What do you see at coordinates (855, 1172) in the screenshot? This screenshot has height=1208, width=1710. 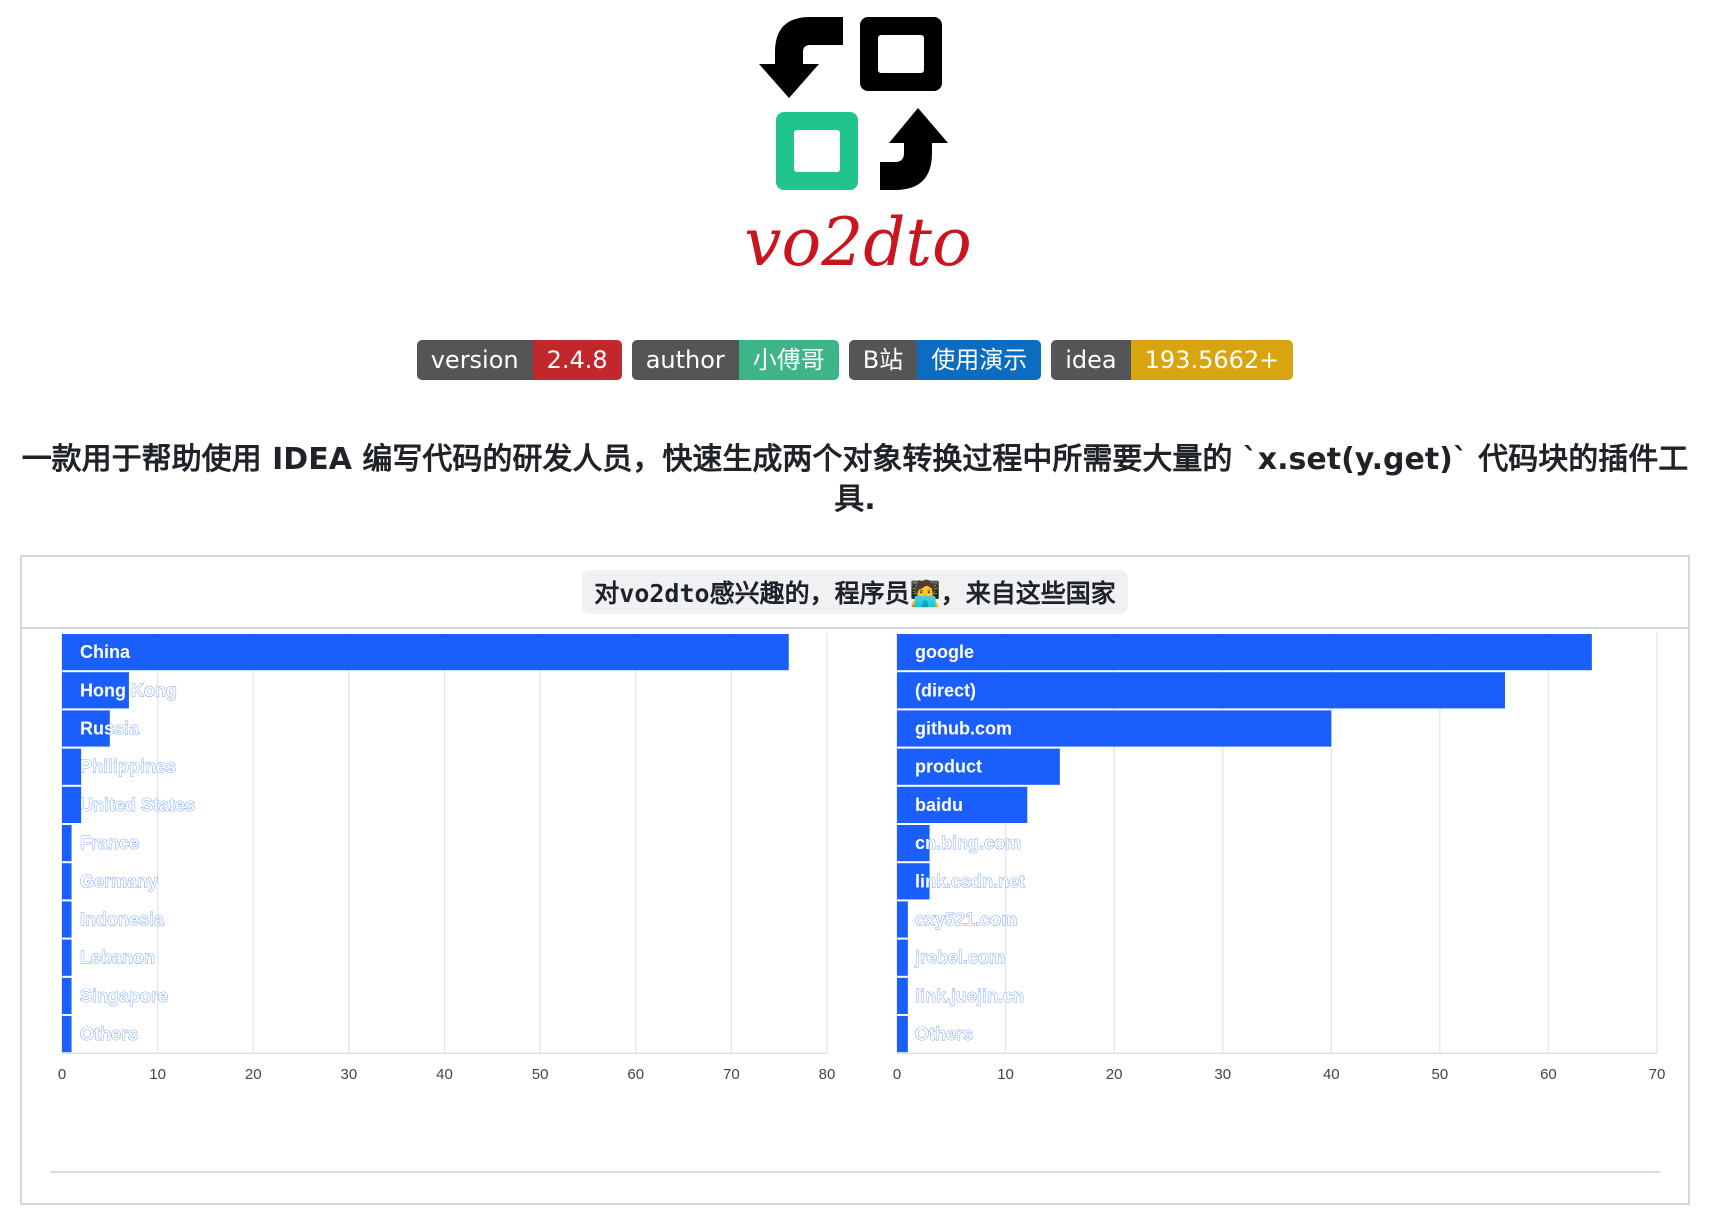 I see `panel-divider` at bounding box center [855, 1172].